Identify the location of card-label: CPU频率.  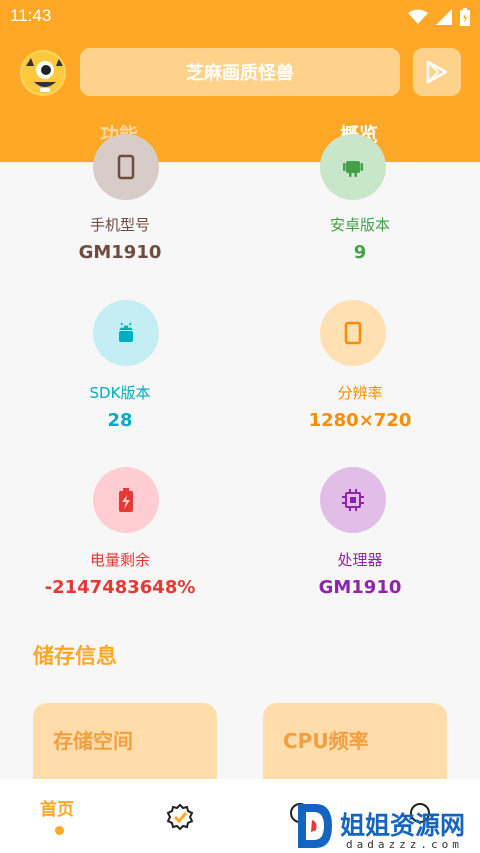
(326, 741).